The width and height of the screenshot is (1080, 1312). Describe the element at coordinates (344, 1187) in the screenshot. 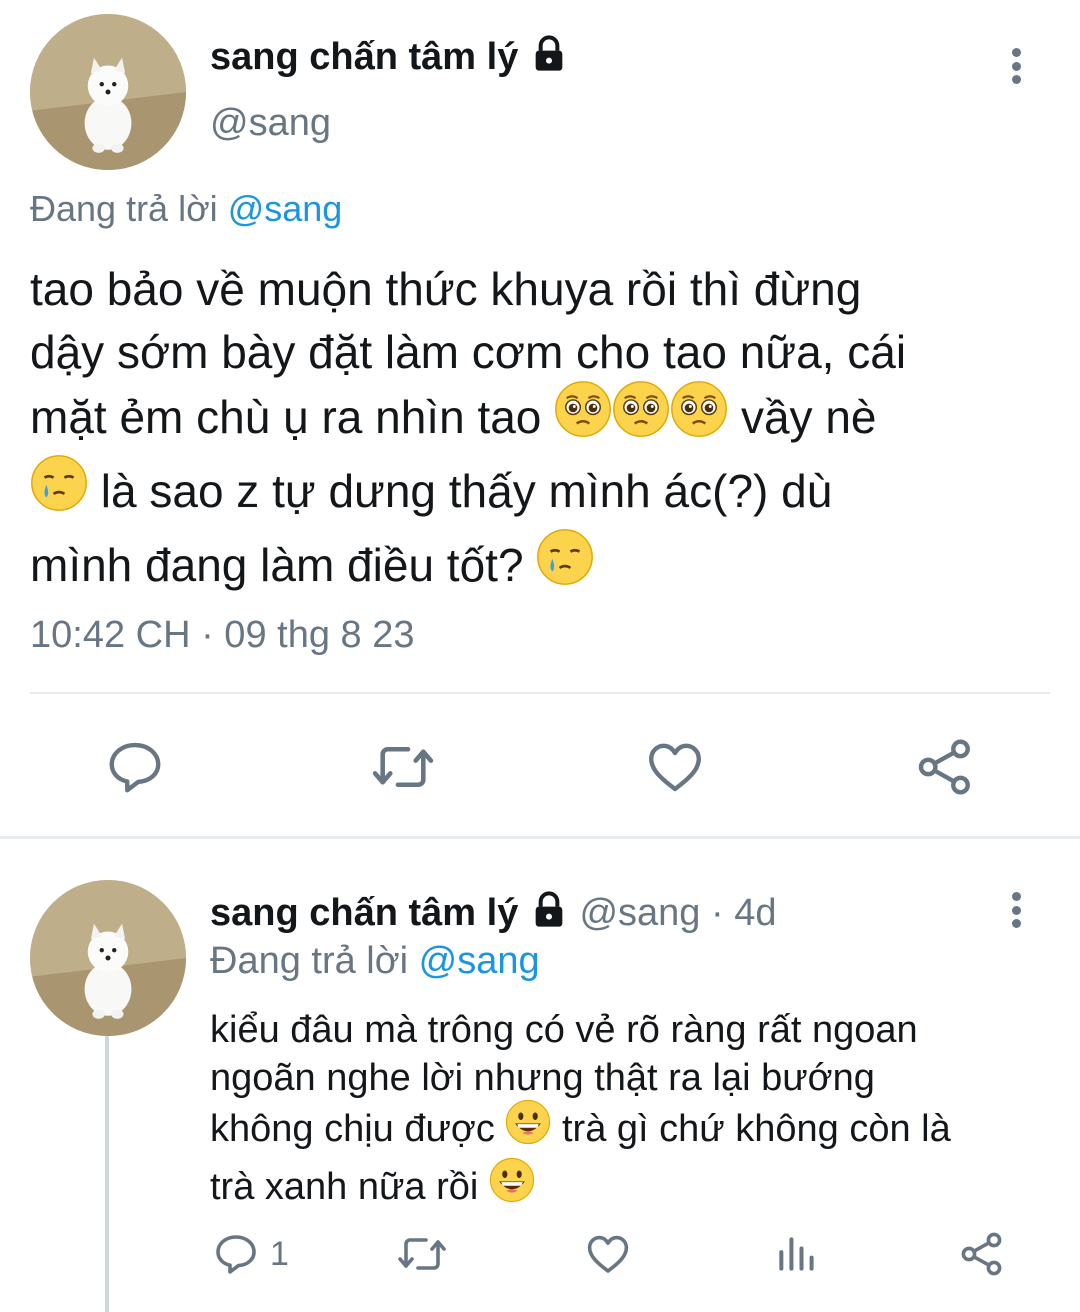

I see `text-segment: trà xanh nữa rồi` at that location.